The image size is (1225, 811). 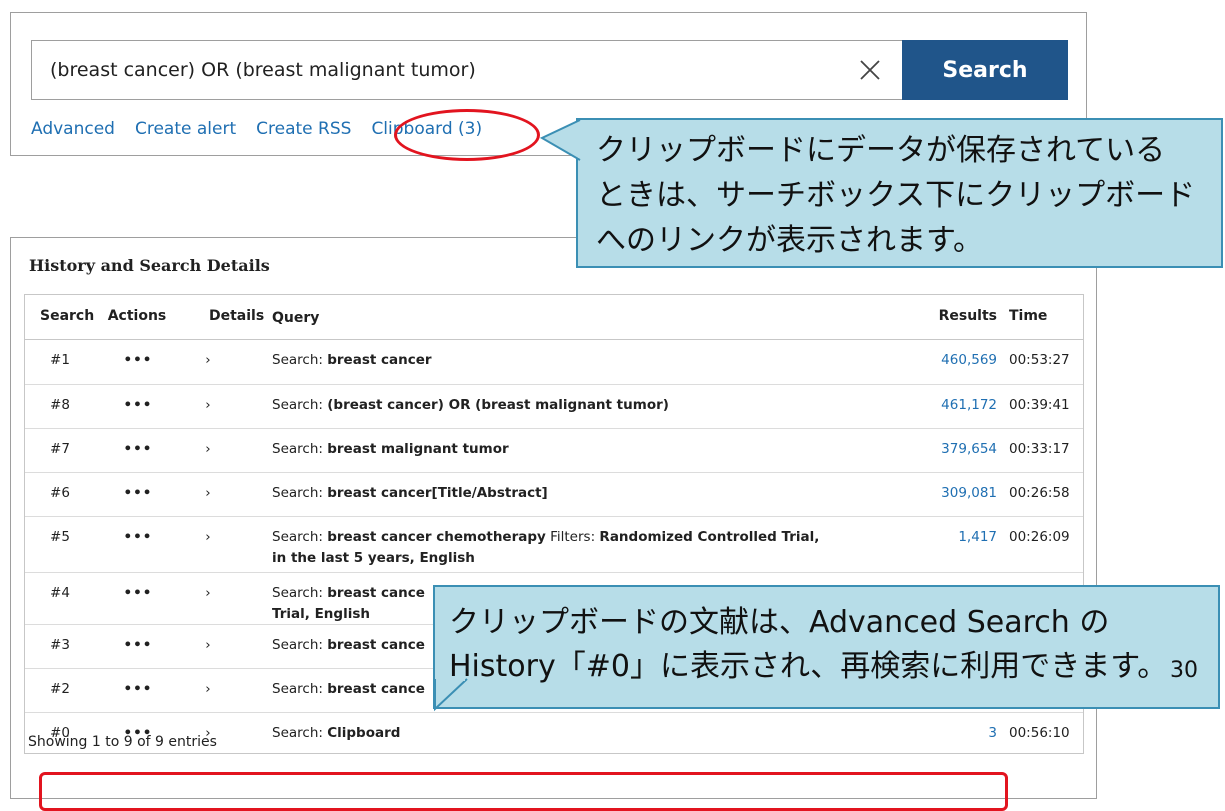 I want to click on results-link: 1,417, so click(x=931, y=537).